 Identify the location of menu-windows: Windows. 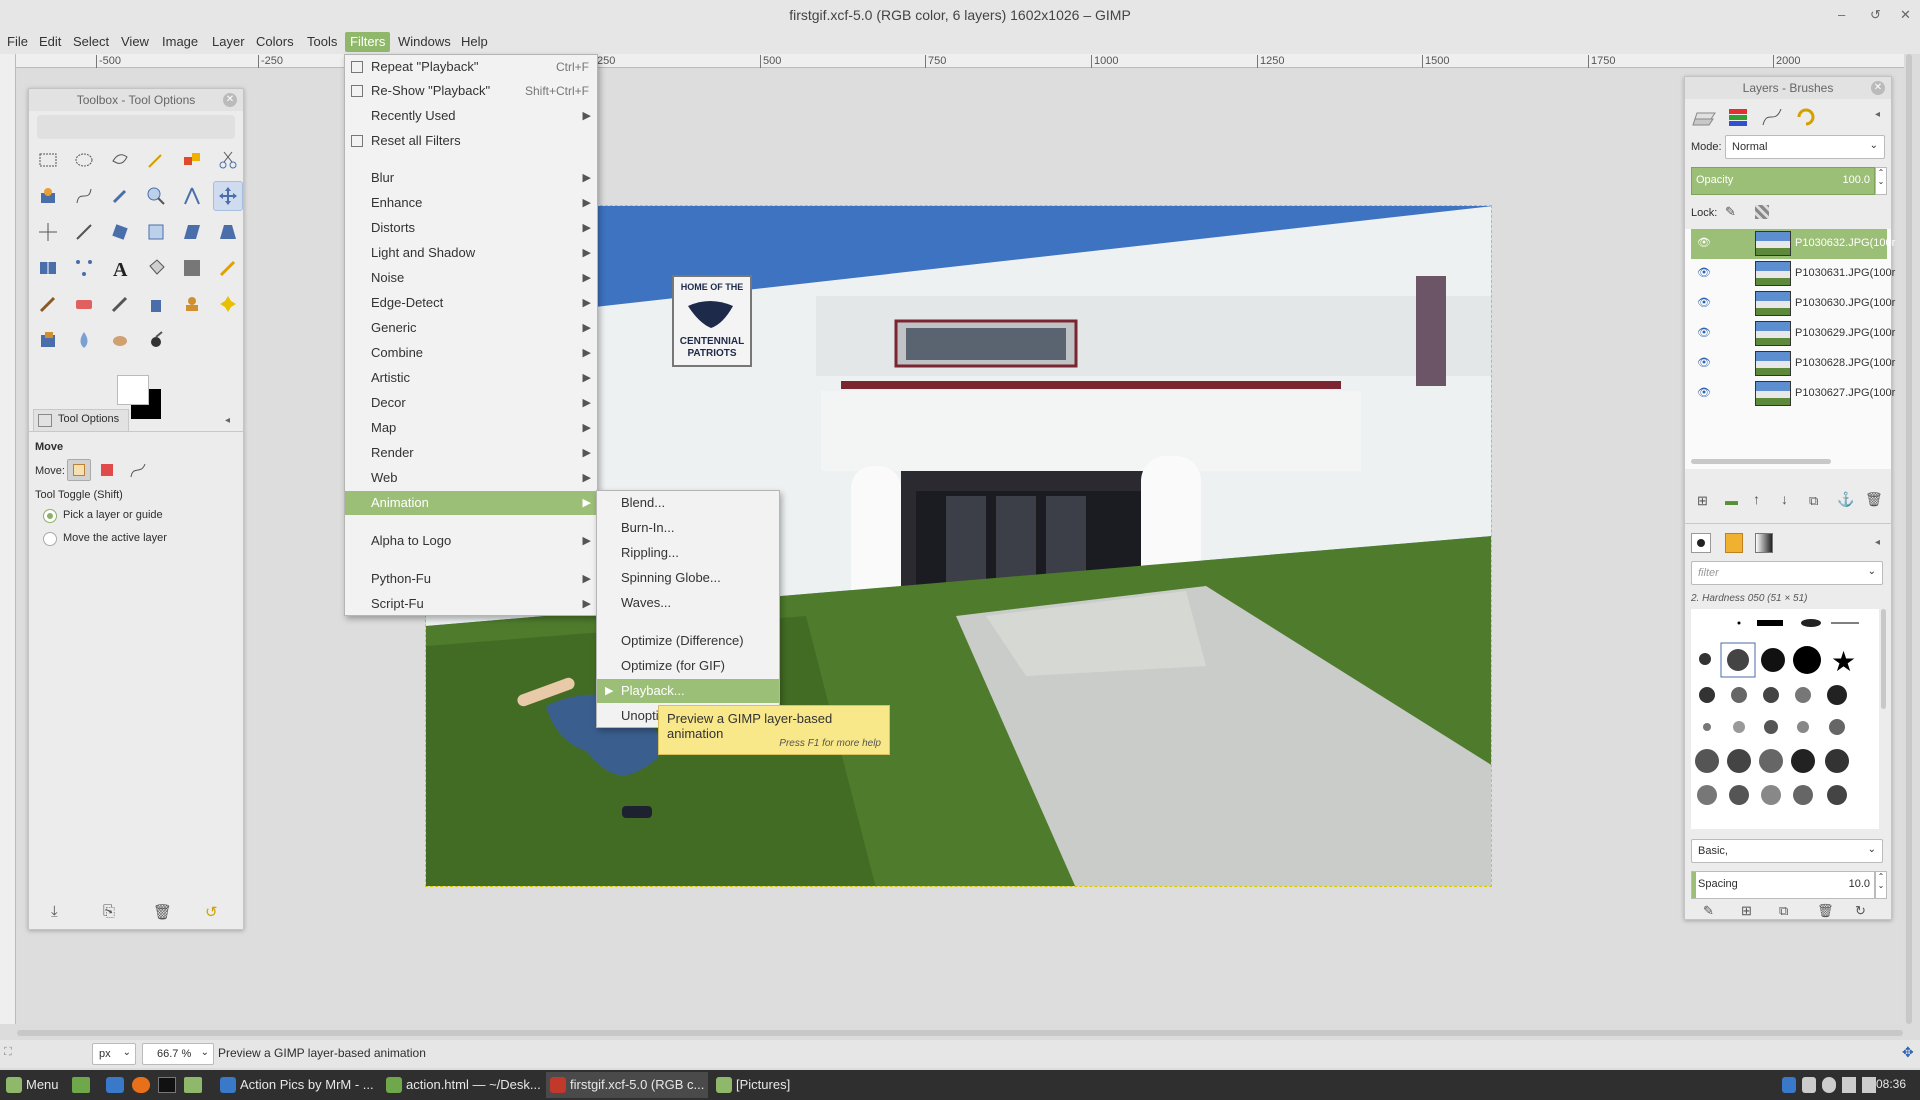
(424, 42).